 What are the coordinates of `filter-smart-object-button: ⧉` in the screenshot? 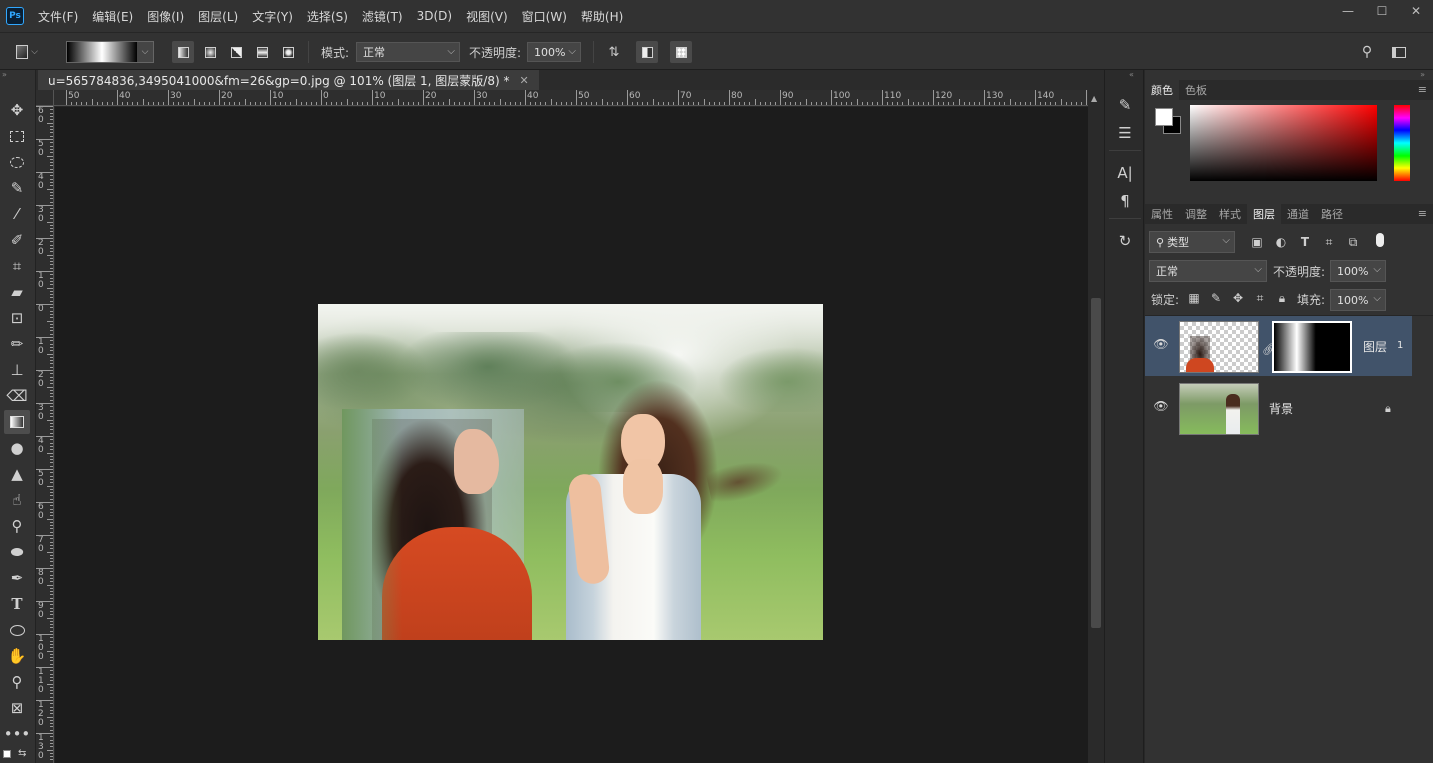 It's located at (1353, 242).